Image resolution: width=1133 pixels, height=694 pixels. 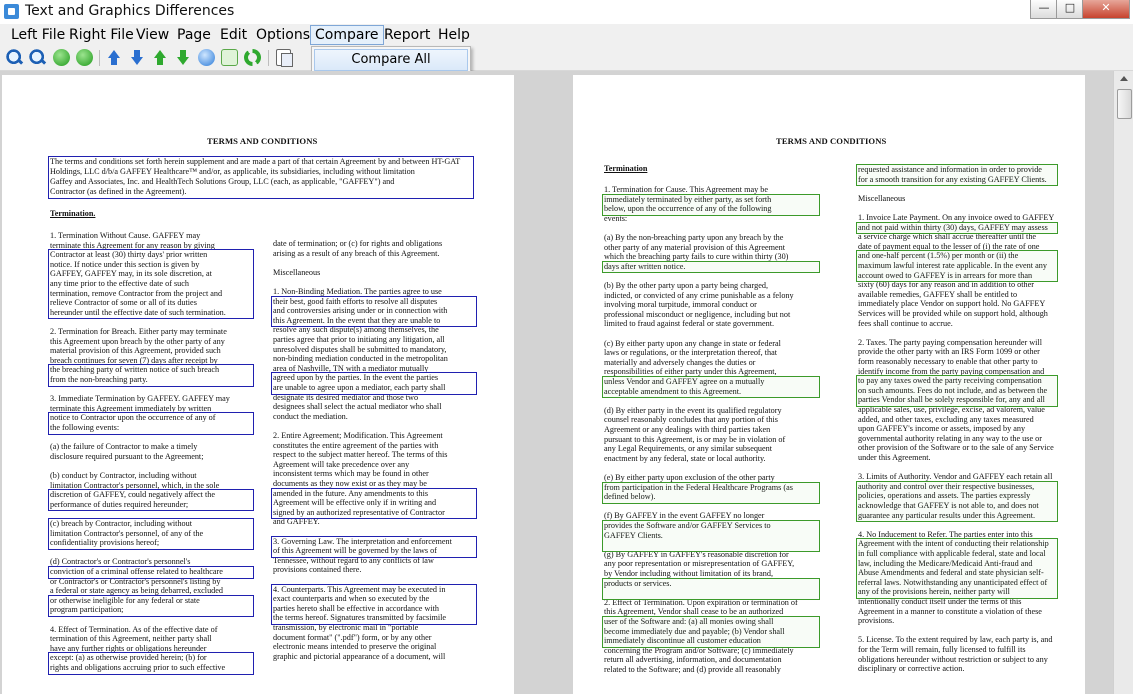 What do you see at coordinates (673, 391) in the screenshot?
I see `doc-line: acceptable amendment to this Agreement.` at bounding box center [673, 391].